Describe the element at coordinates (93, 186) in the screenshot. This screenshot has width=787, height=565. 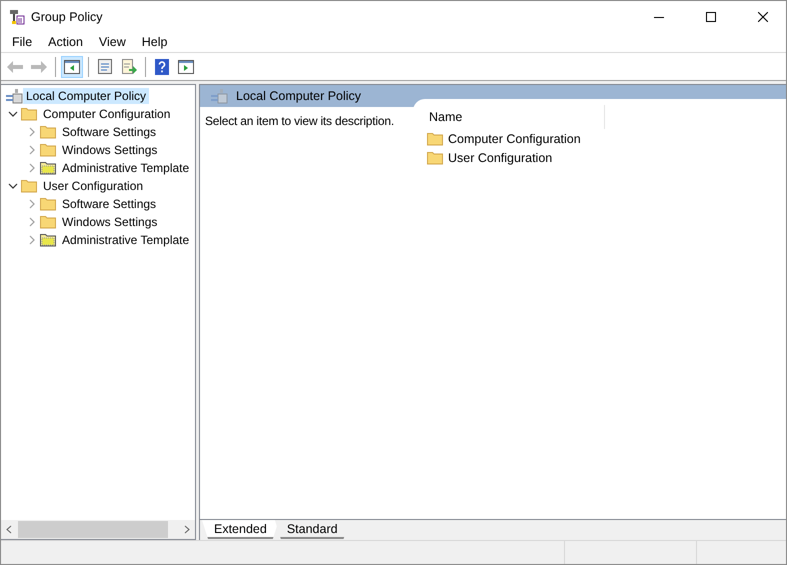
I see `tree-item: User Configuration` at that location.